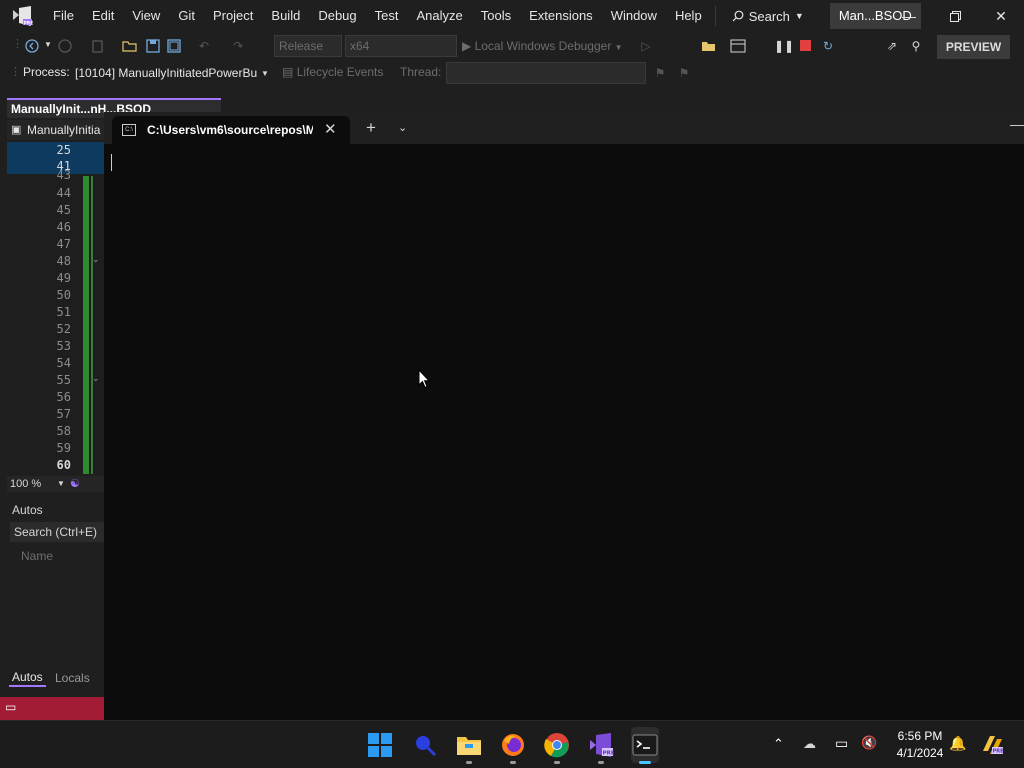 The height and width of the screenshot is (768, 1024). Describe the element at coordinates (32, 46) in the screenshot. I see `navigate-back-icon` at that location.